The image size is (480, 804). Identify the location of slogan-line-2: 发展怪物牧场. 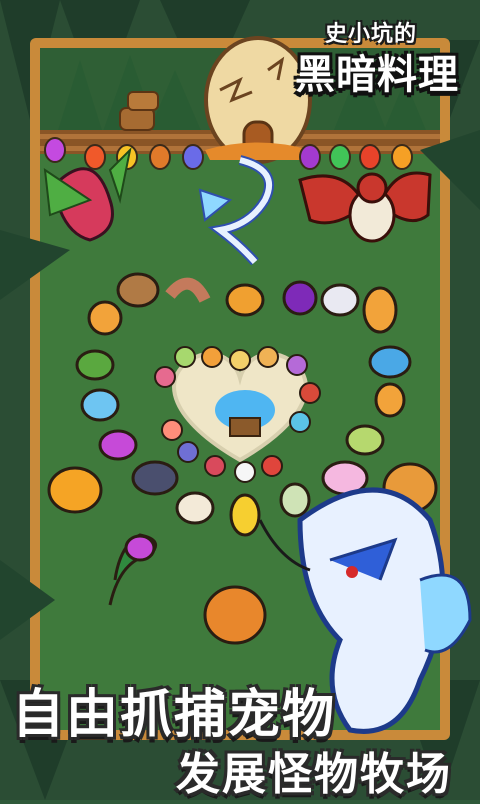
(314, 774).